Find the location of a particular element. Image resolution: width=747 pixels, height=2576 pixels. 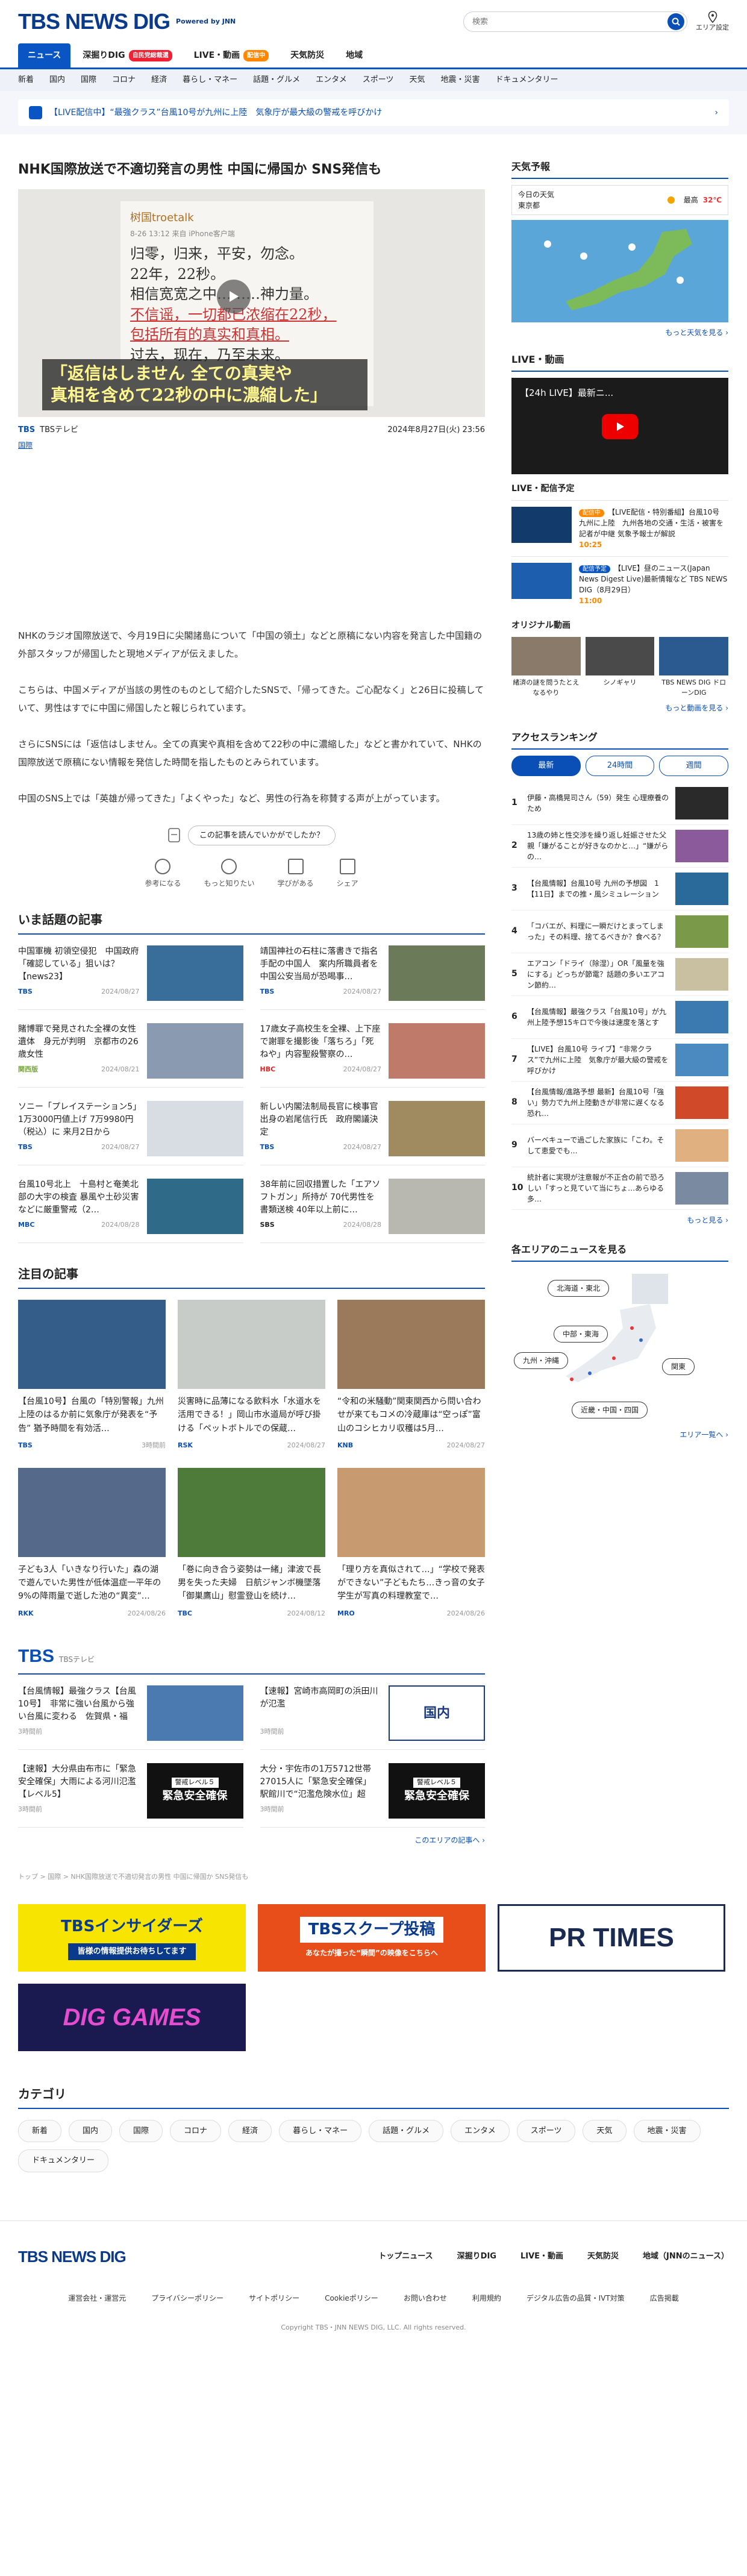

search-button is located at coordinates (675, 21).